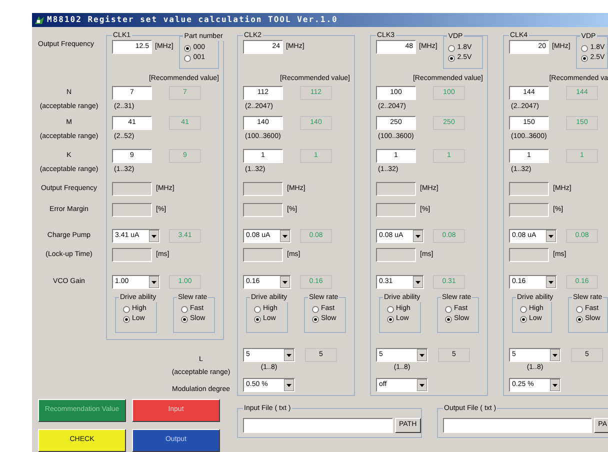  What do you see at coordinates (39, 20) in the screenshot?
I see `app-icon` at bounding box center [39, 20].